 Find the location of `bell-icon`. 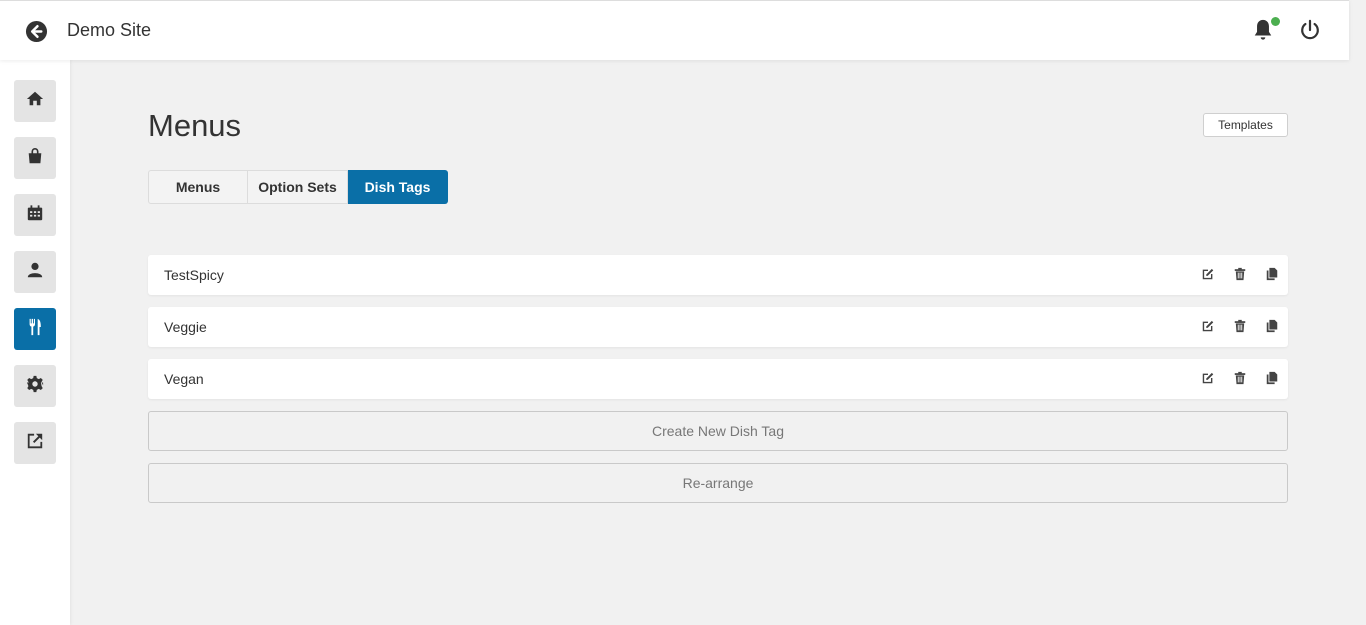

bell-icon is located at coordinates (1266, 30).